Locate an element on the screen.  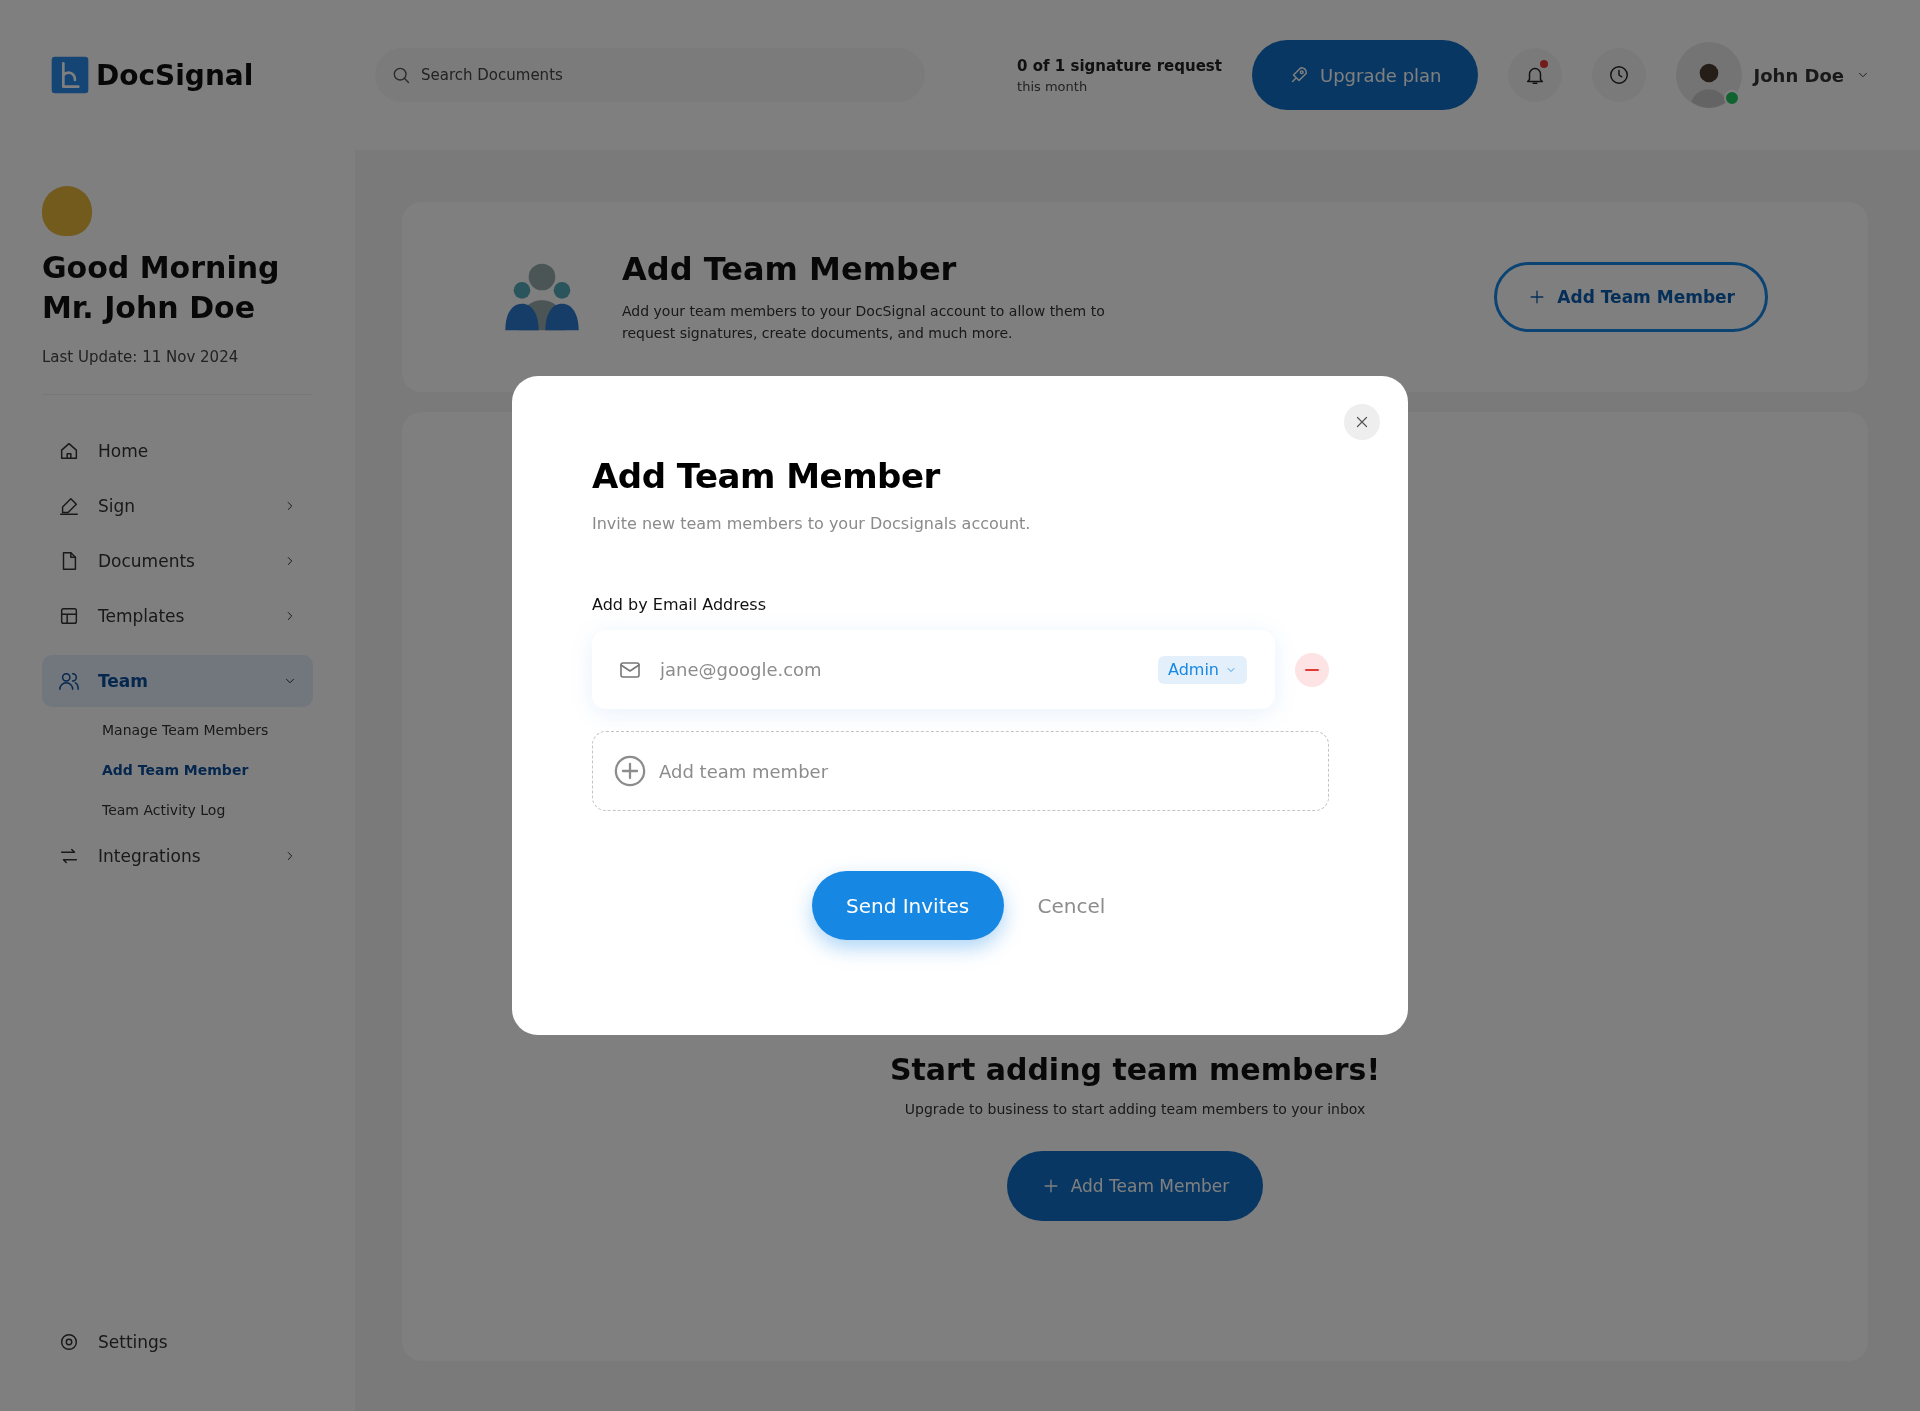
submenu-item: Team Activity Log is located at coordinates (177, 810).